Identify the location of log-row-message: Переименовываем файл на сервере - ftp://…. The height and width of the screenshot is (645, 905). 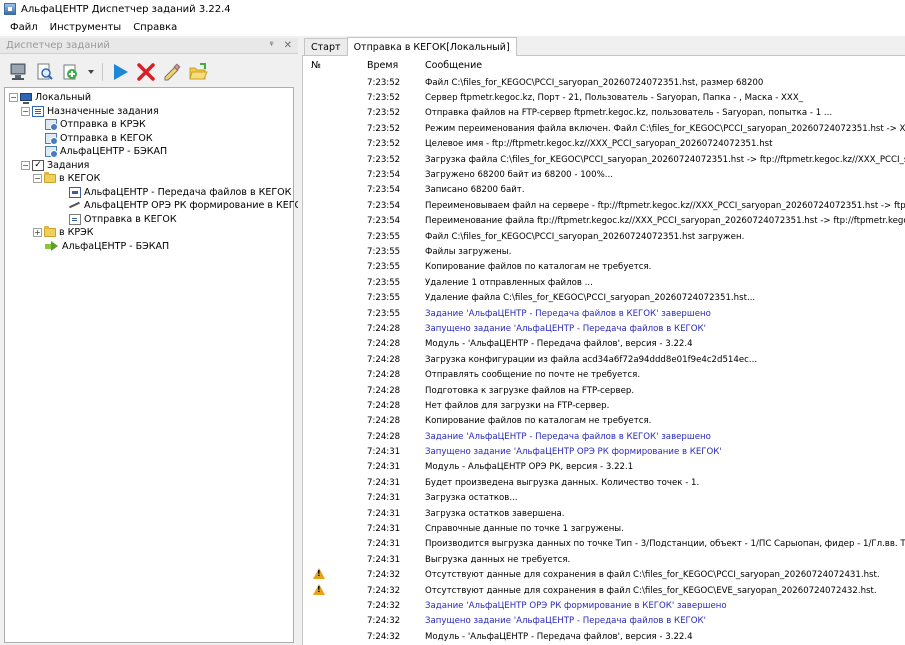
(665, 205).